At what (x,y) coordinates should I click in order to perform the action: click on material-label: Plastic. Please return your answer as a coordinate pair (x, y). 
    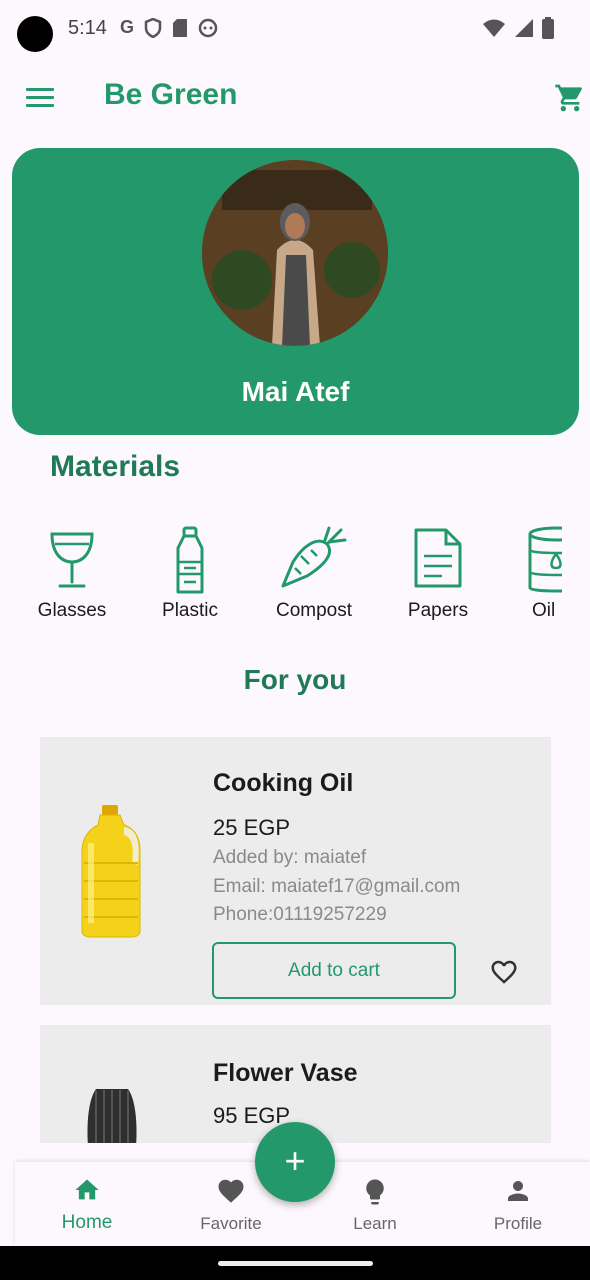
    Looking at the image, I should click on (190, 610).